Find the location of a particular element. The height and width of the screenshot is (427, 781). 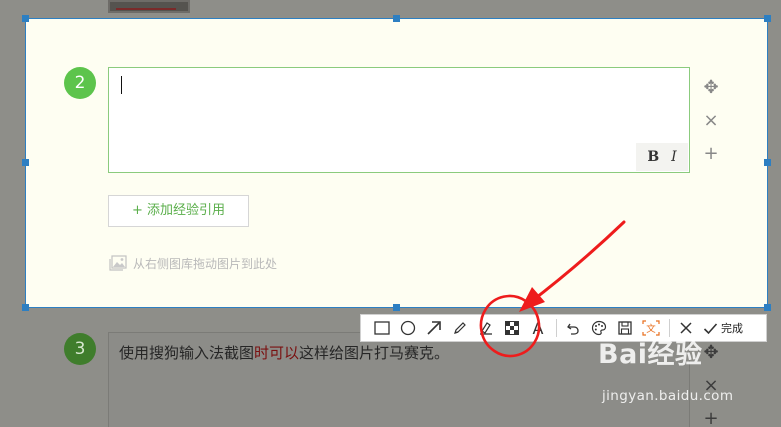

italic-button: I is located at coordinates (674, 157).